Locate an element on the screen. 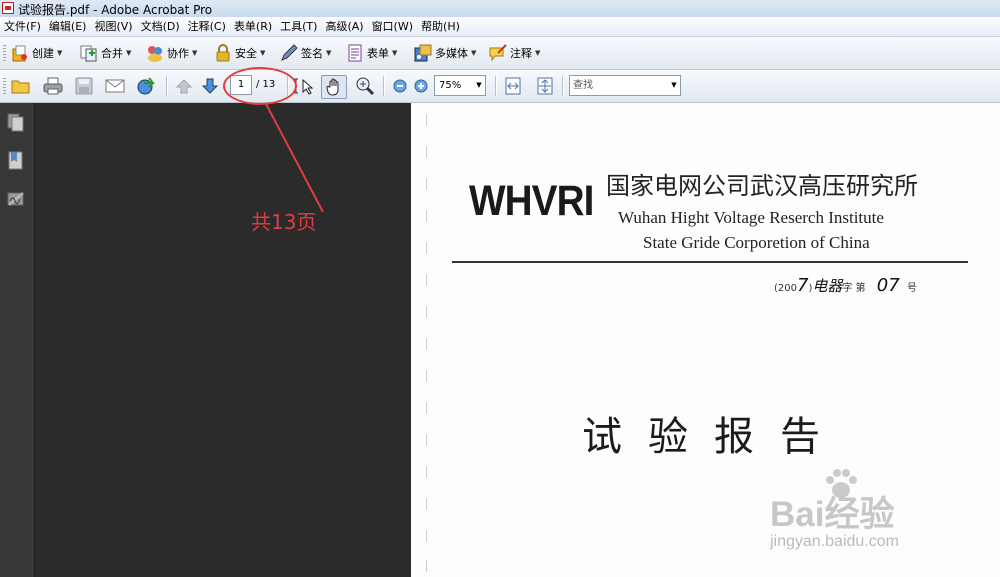 The width and height of the screenshot is (1000, 577). menu-window: 窗口(W) is located at coordinates (392, 26).